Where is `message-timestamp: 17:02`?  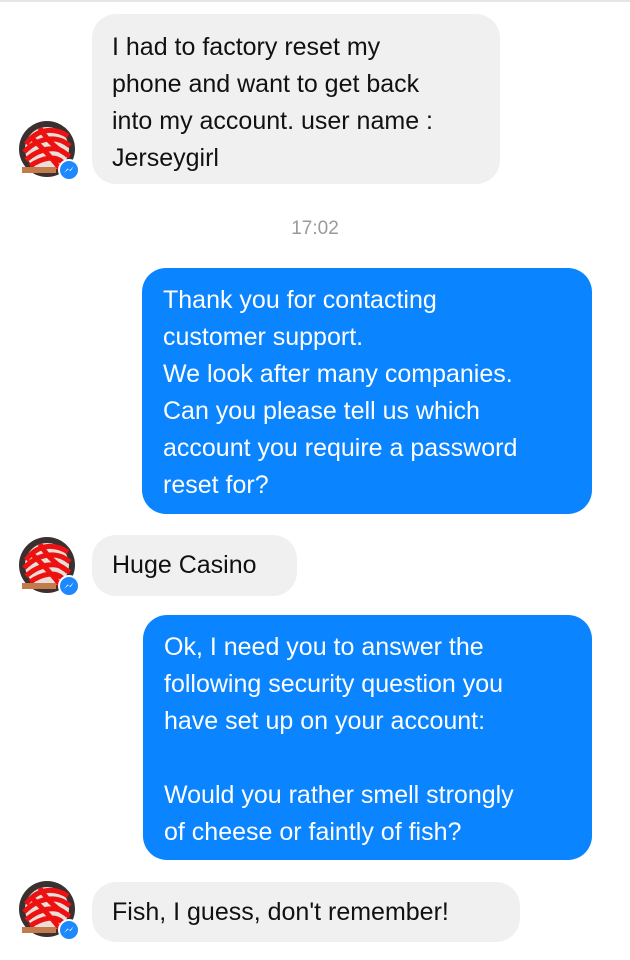 message-timestamp: 17:02 is located at coordinates (315, 228).